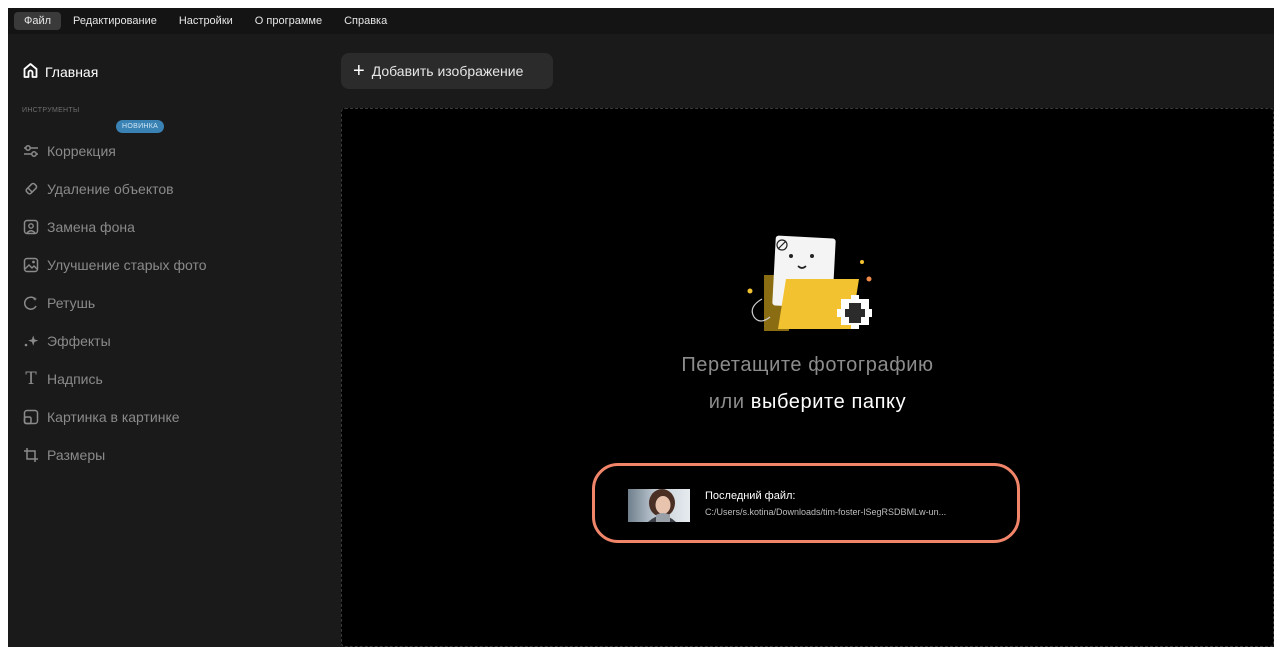 The image size is (1282, 647). Describe the element at coordinates (807, 365) in the screenshot. I see `drop-hint-line1: Перетащите фотографию` at that location.